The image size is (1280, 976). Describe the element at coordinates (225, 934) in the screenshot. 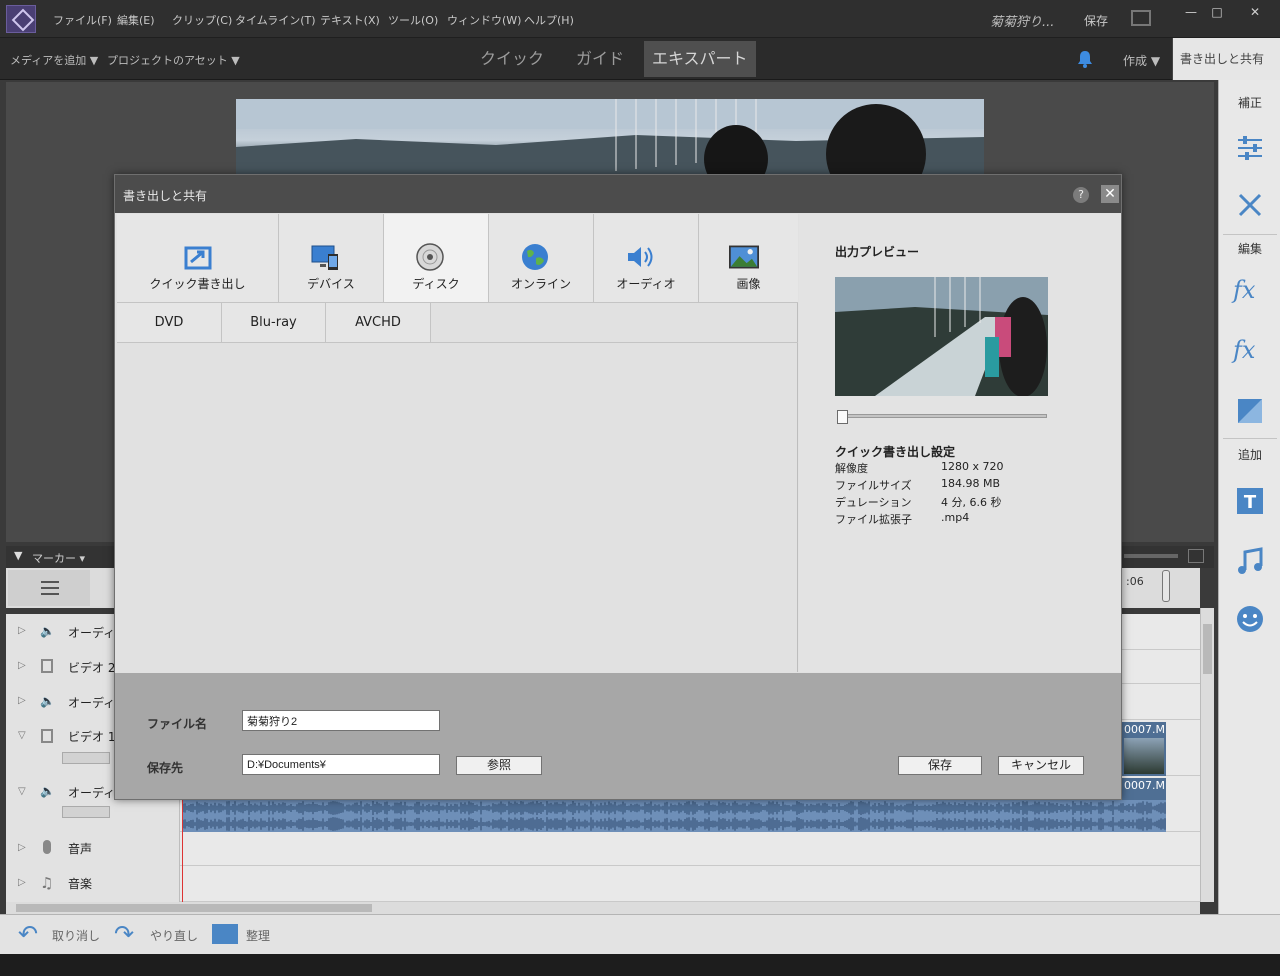

I see `organizer-grid-icon` at that location.